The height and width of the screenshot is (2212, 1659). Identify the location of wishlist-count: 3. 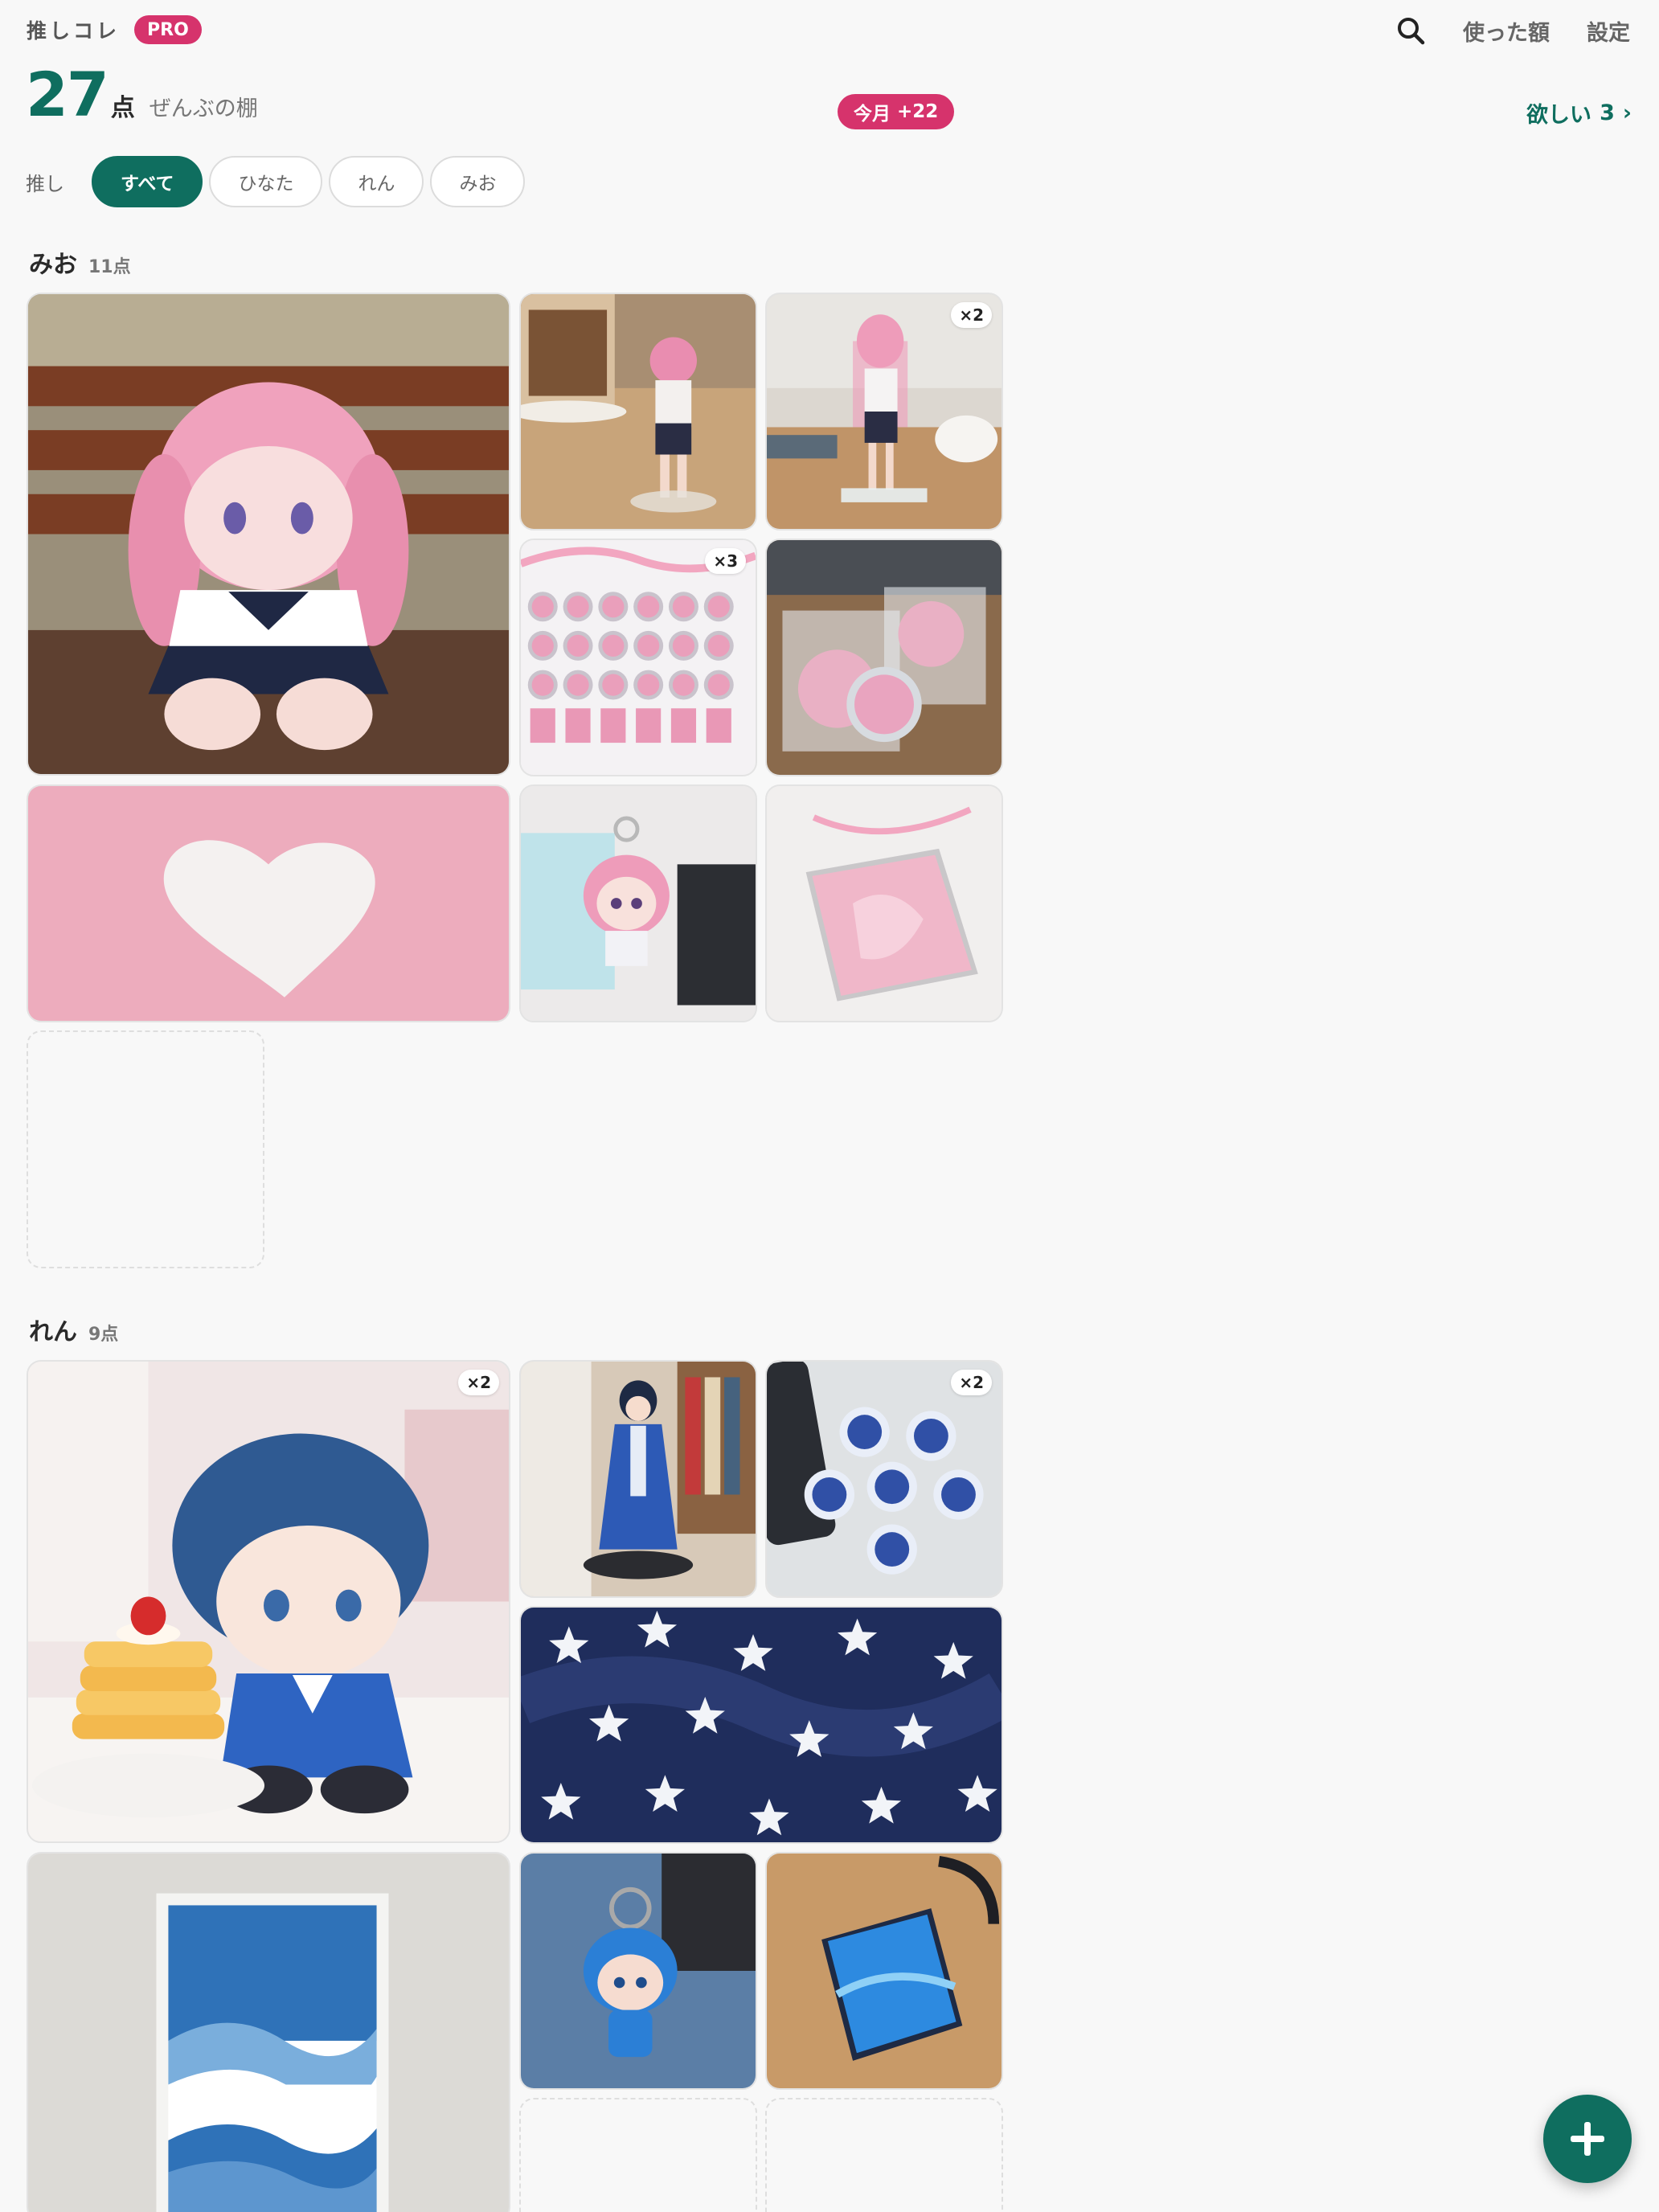
(1607, 112).